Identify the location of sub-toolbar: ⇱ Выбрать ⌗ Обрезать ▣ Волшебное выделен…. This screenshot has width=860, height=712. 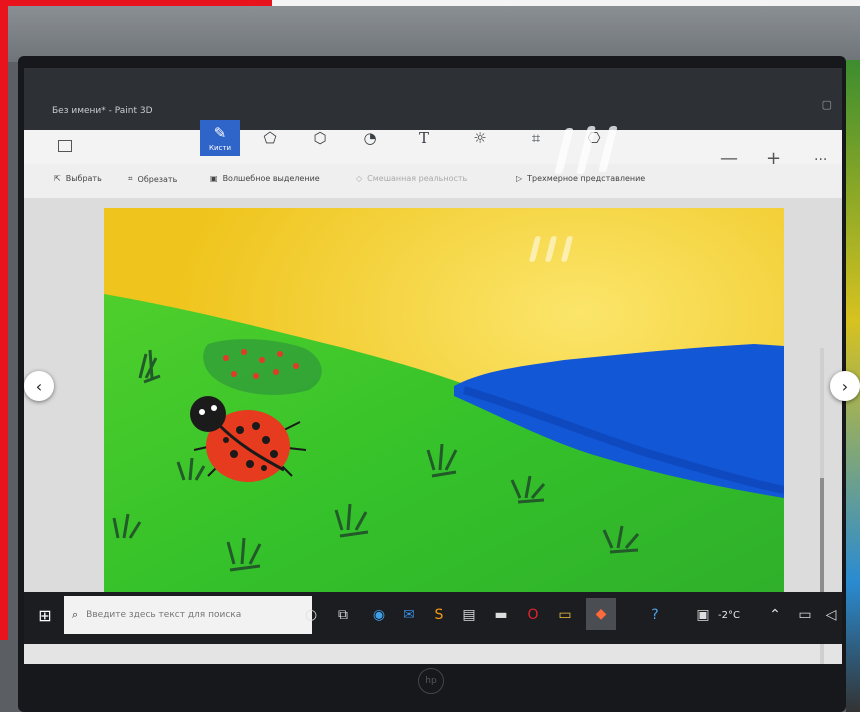
(433, 181).